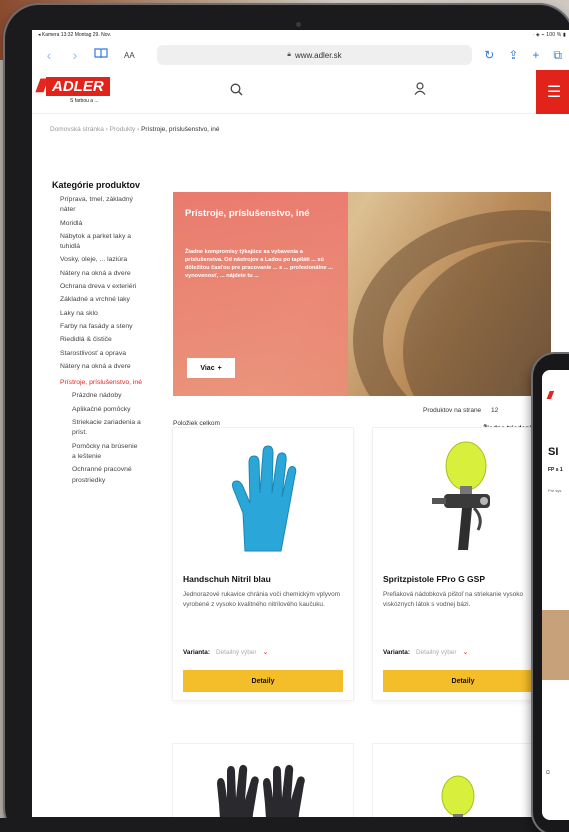 This screenshot has height=832, width=569. Describe the element at coordinates (97, 354) in the screenshot. I see `sidebar-item: Starostlivosť a oprava` at that location.